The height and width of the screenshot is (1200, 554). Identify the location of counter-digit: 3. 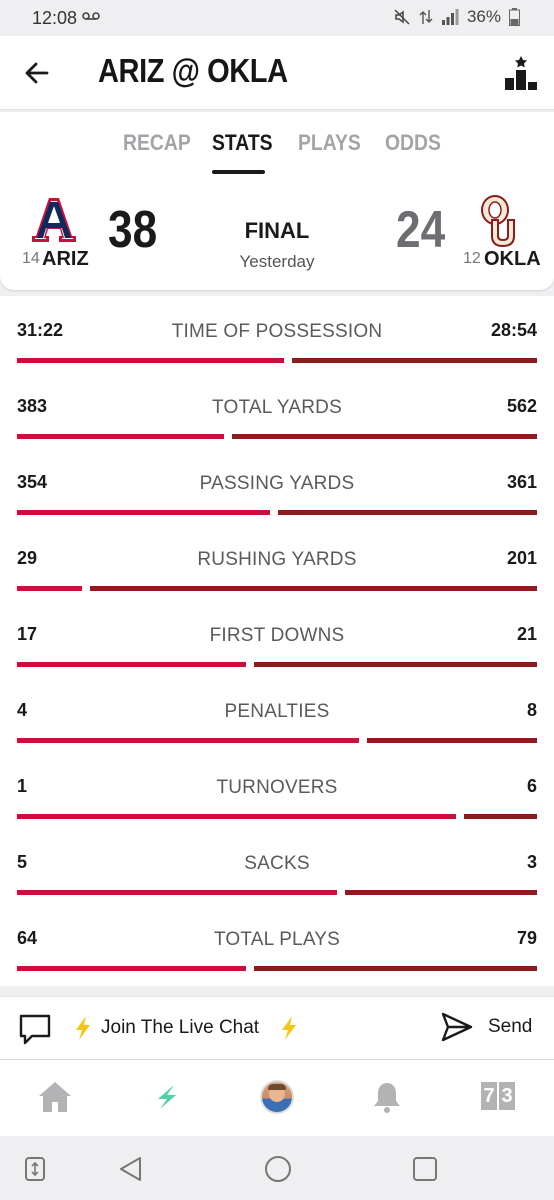
(507, 1096).